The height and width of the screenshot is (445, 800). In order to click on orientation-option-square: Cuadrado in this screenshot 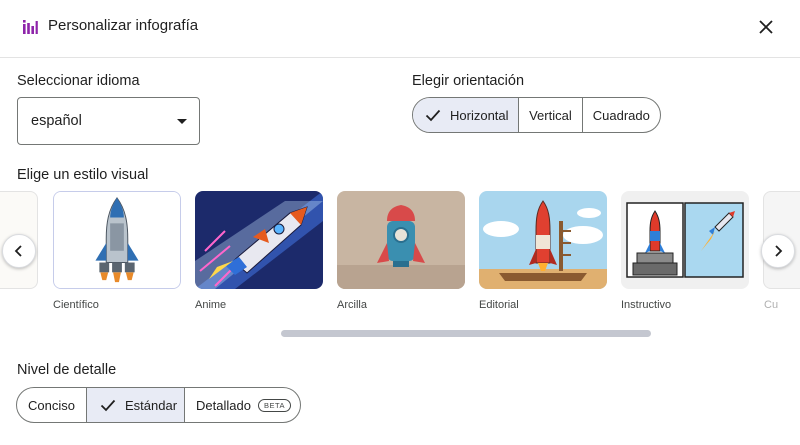, I will do `click(620, 115)`.